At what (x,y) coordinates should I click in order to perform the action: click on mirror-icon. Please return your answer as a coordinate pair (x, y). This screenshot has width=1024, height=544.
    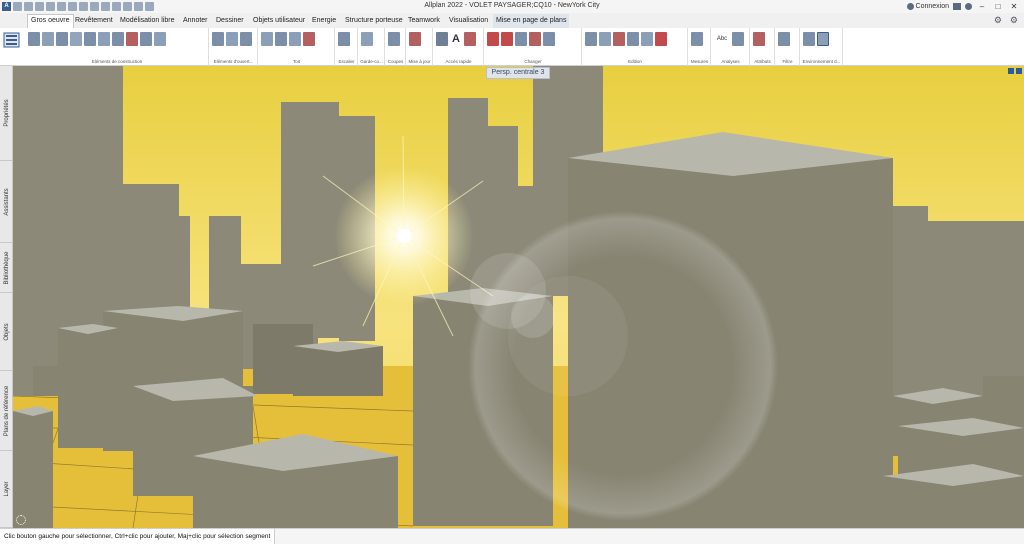
    Looking at the image, I should click on (633, 39).